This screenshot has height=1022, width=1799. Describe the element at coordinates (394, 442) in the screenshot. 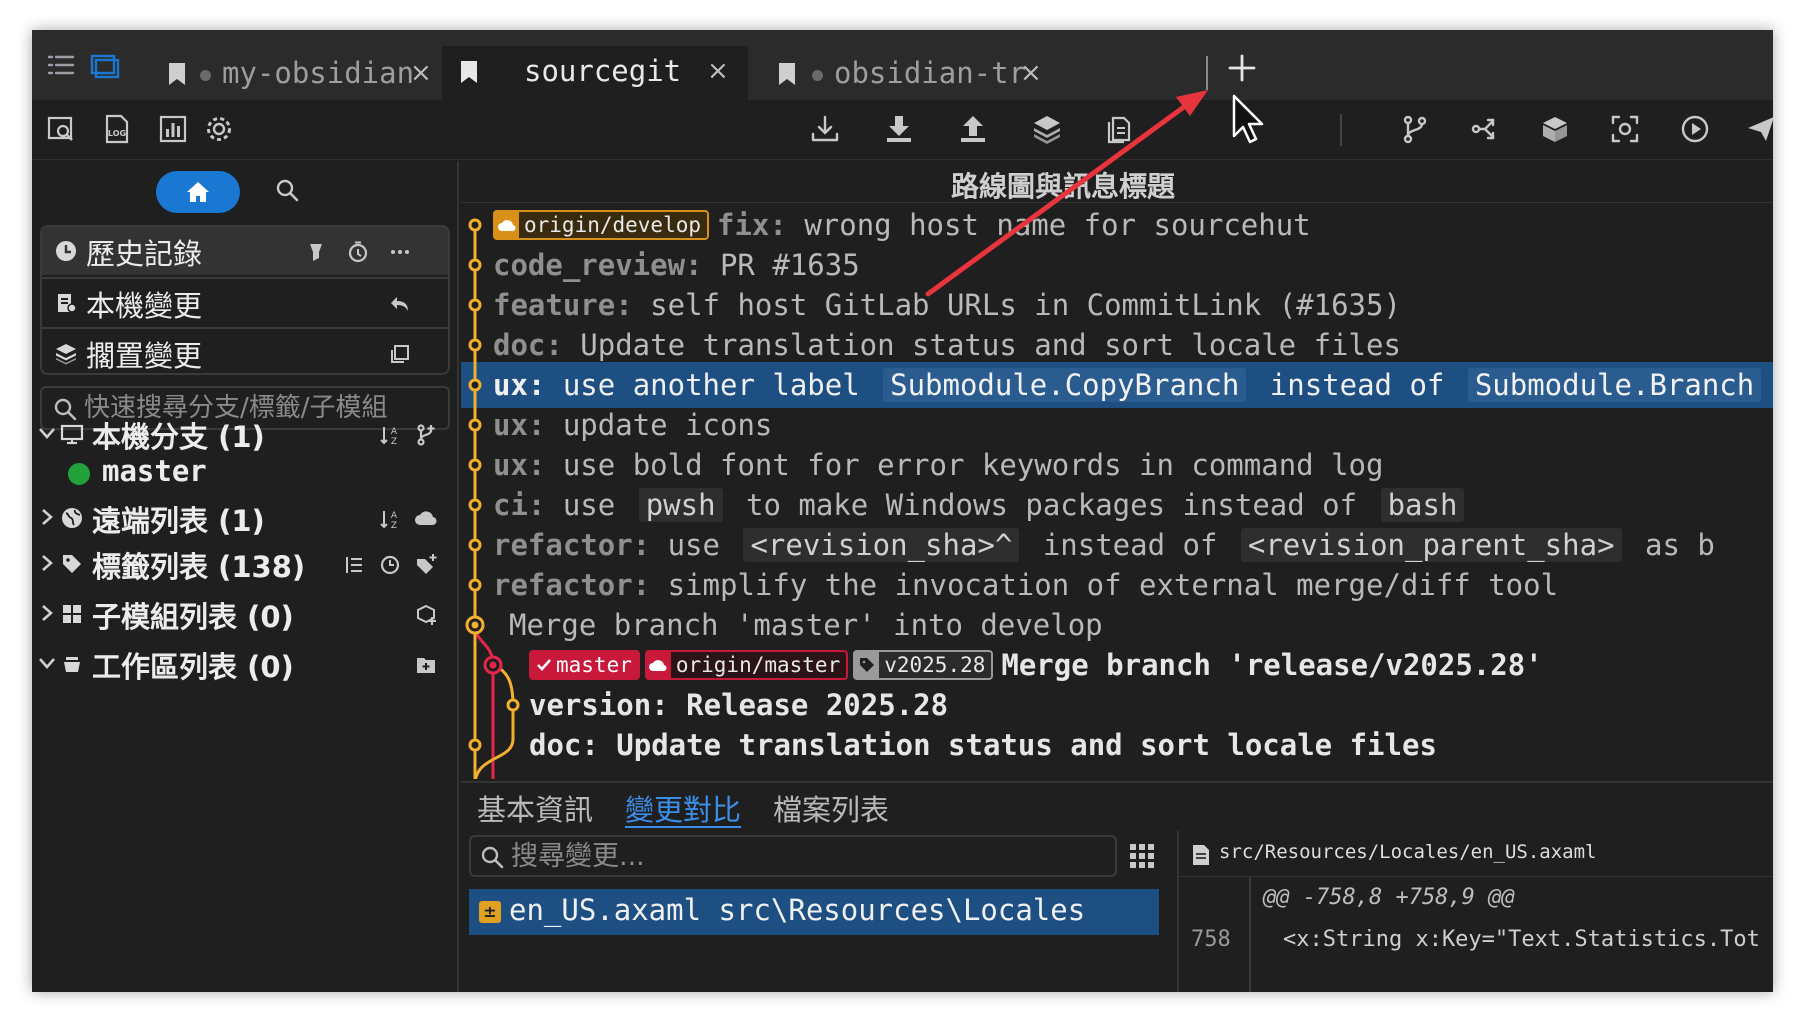

I see `svg-text: Z` at that location.